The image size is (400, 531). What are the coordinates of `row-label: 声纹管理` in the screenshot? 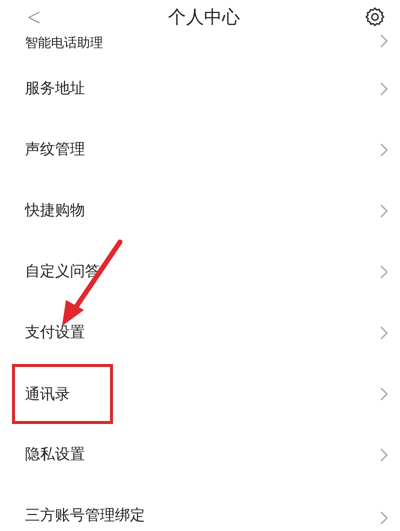 It's located at (55, 149).